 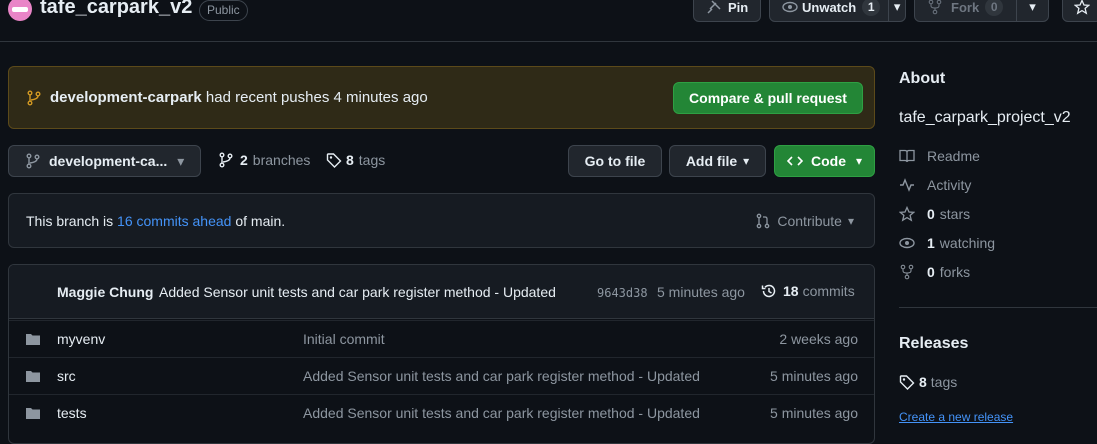 What do you see at coordinates (791, 291) in the screenshot?
I see `commit-count: 18` at bounding box center [791, 291].